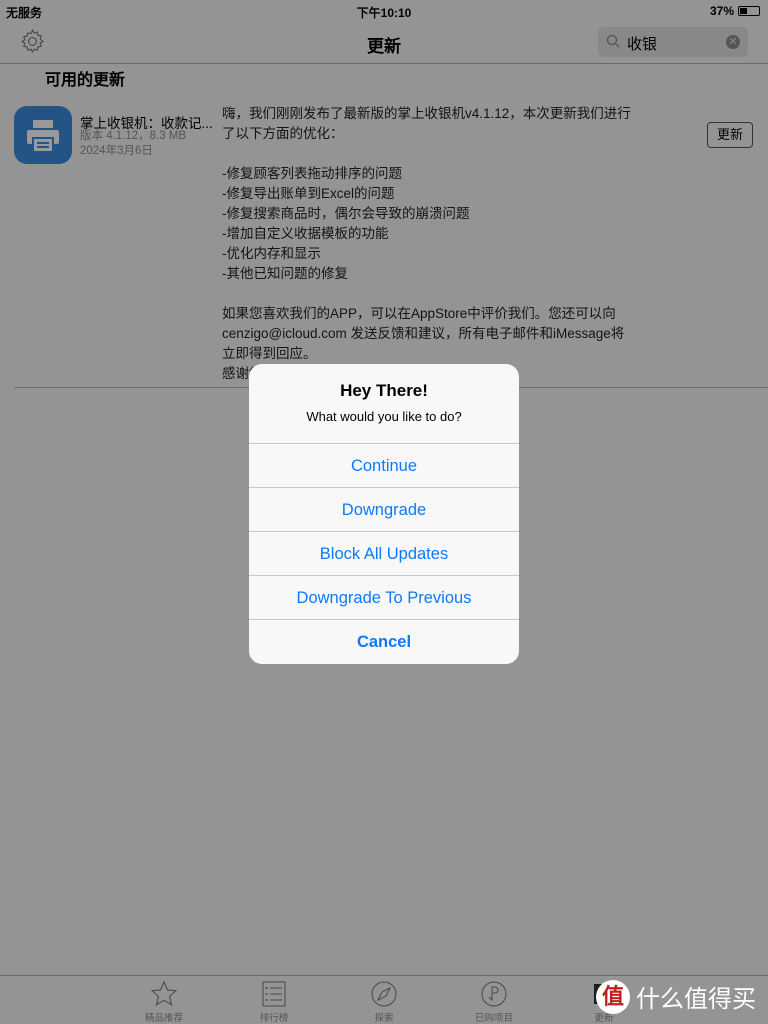  I want to click on block-all-updates-button: Block All Updates, so click(384, 553).